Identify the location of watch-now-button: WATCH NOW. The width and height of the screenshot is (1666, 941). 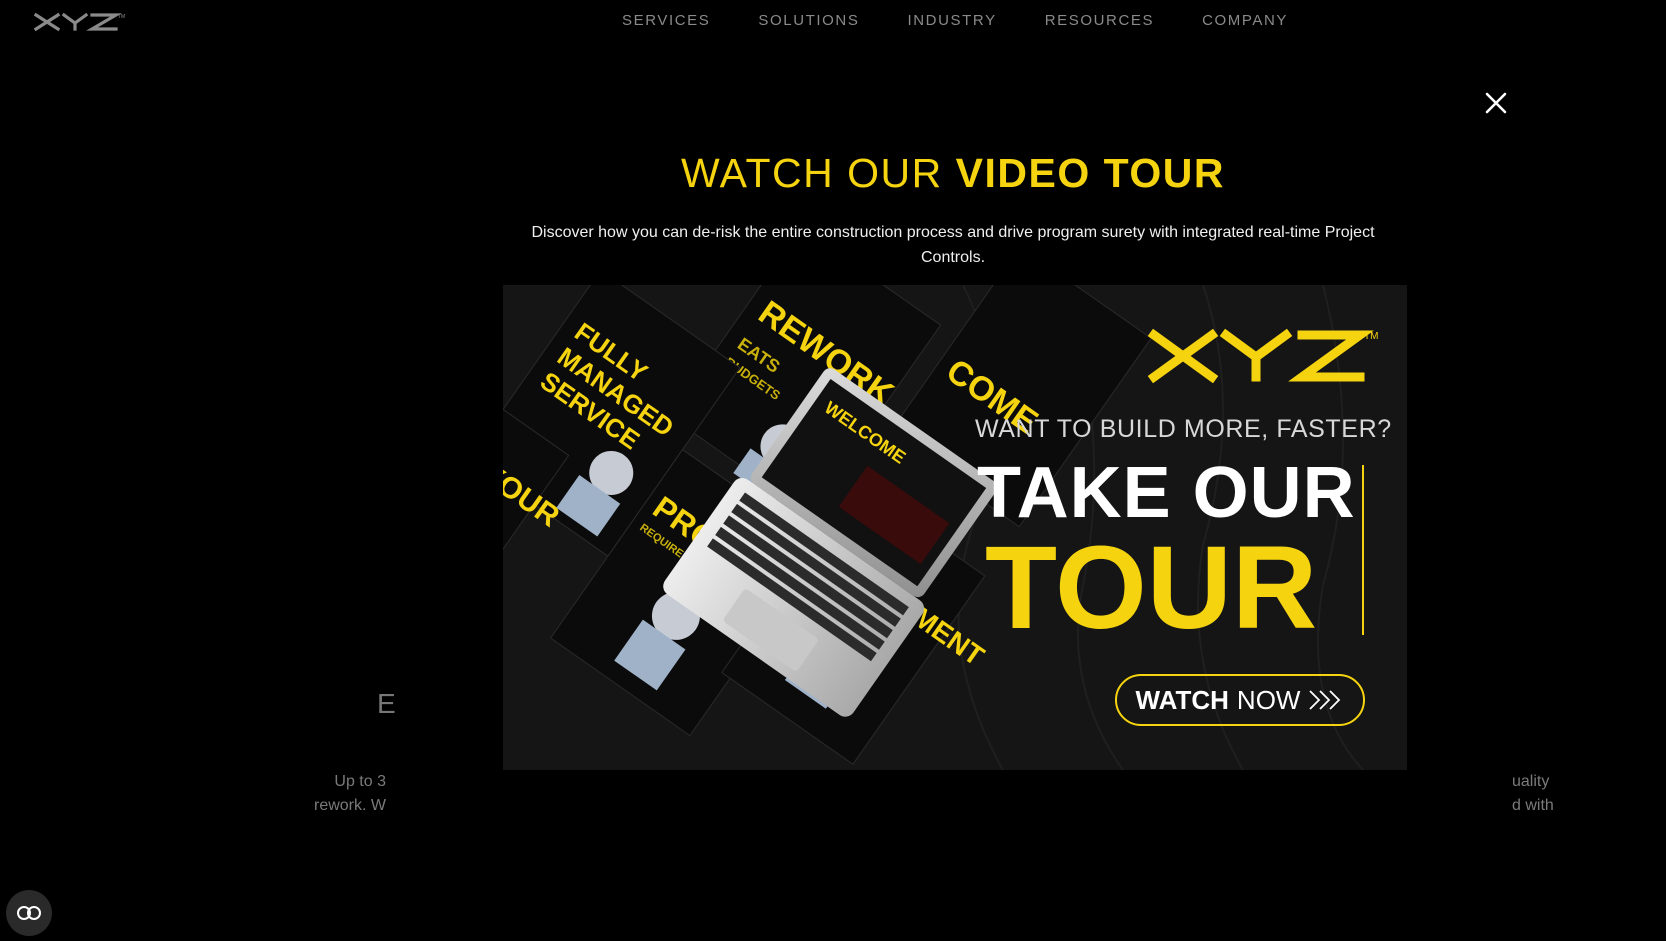
(1240, 700).